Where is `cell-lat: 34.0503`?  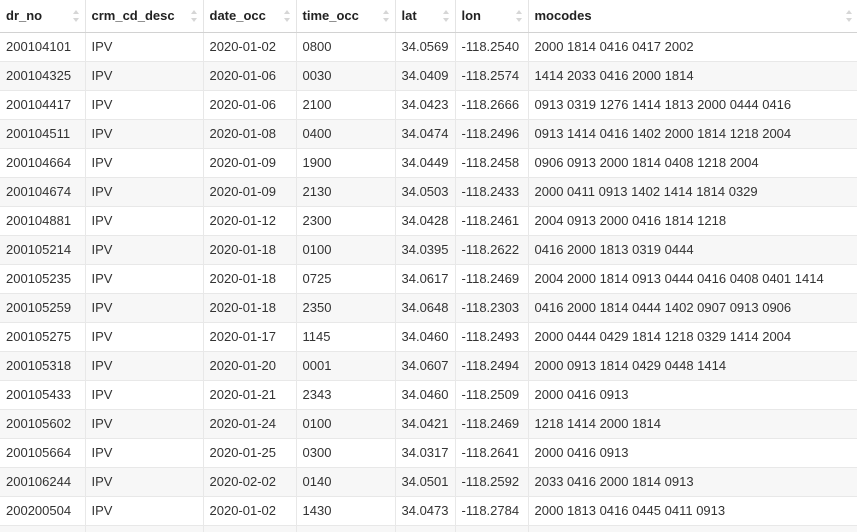
cell-lat: 34.0503 is located at coordinates (425, 192).